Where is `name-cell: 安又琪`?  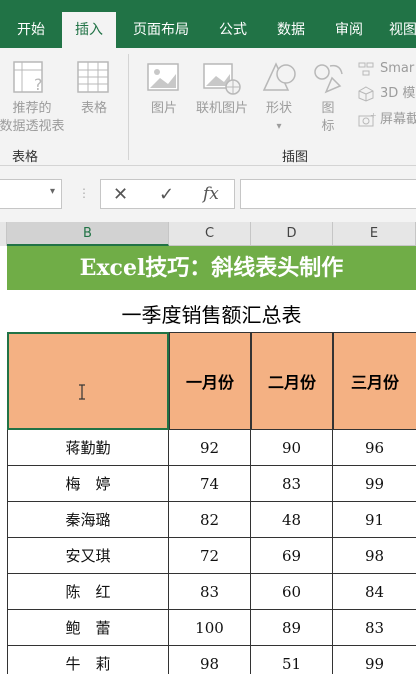
name-cell: 安又琪 is located at coordinates (88, 556).